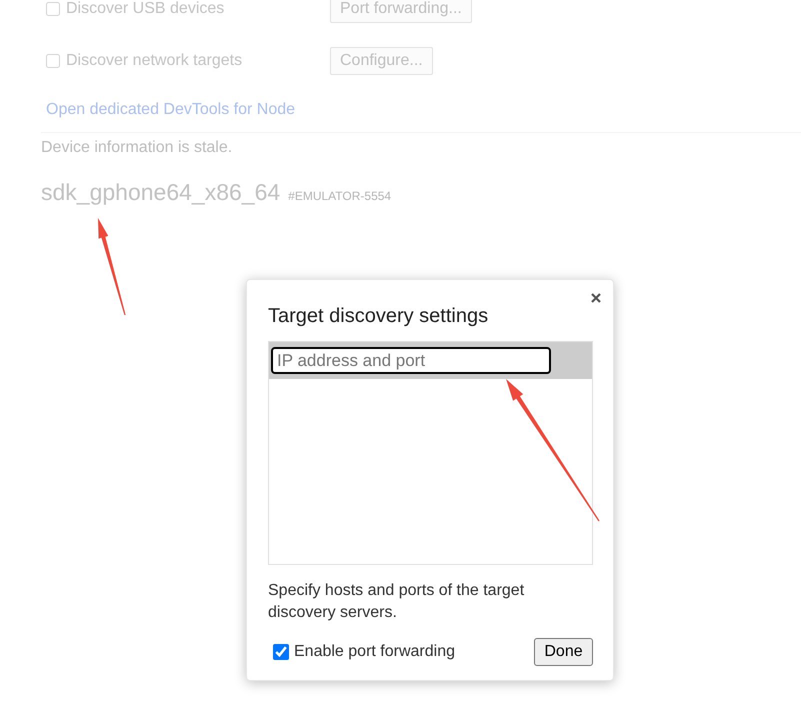 Image resolution: width=801 pixels, height=715 pixels. I want to click on close-button, so click(596, 298).